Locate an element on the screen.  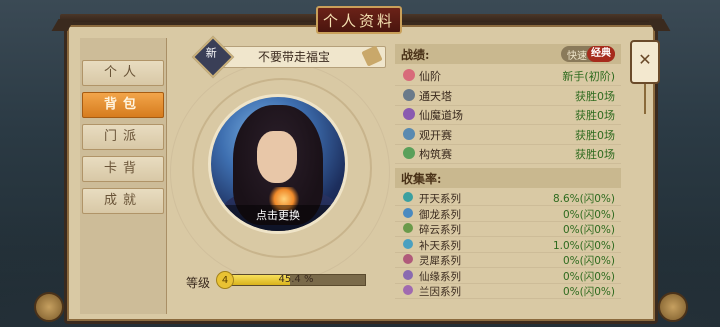
mode-fast: 快速 is located at coordinates (577, 54).